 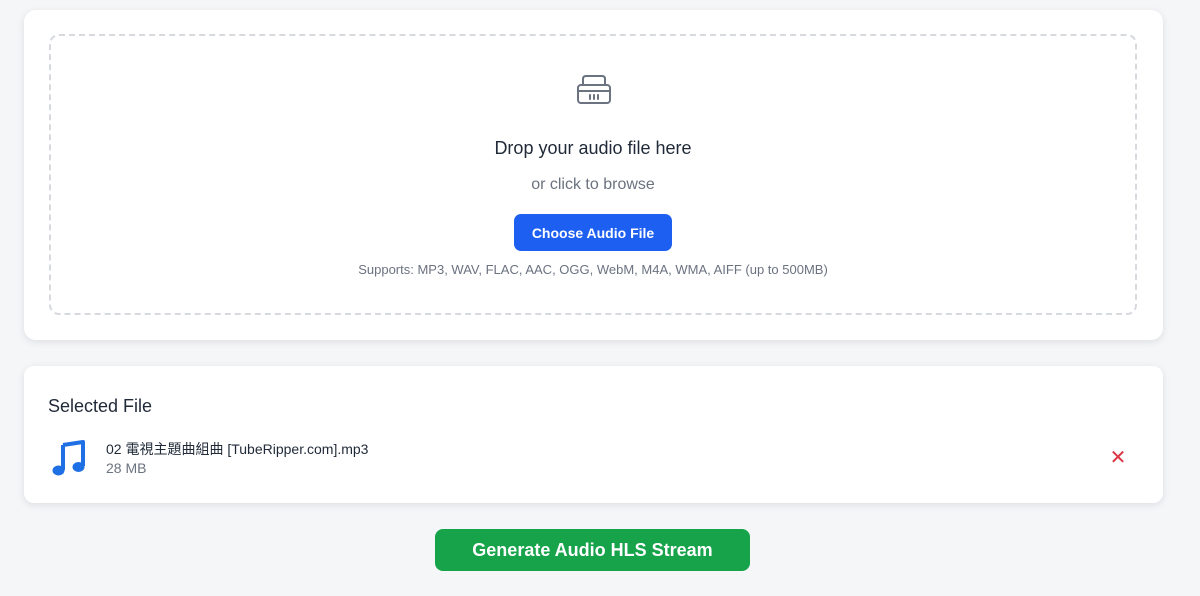 I want to click on file-size: 28 MB, so click(x=126, y=468).